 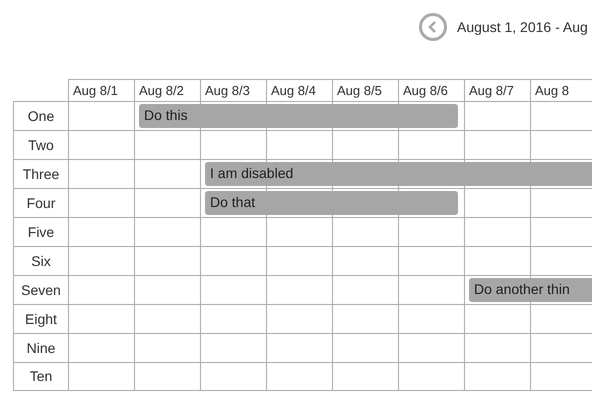 I want to click on event-bar: I am disabled, so click(x=398, y=174).